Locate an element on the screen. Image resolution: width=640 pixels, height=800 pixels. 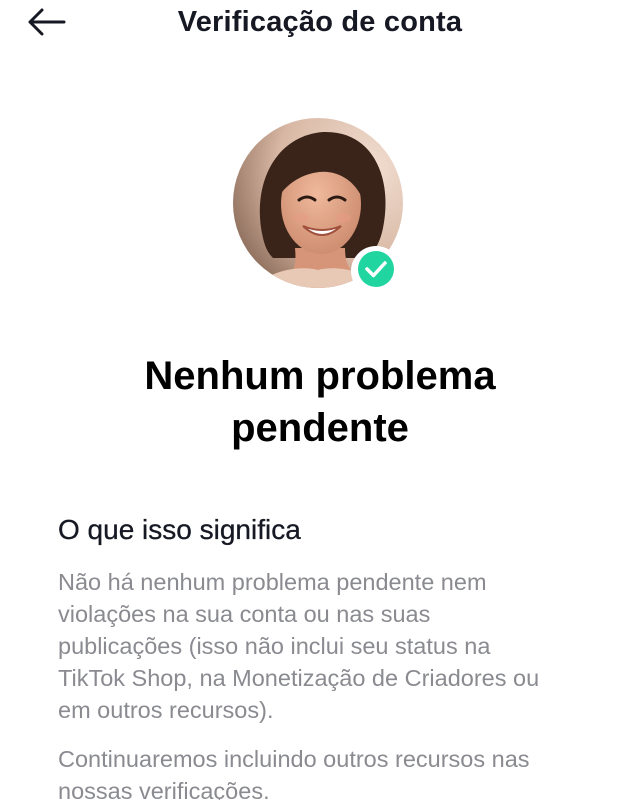
paragraph-line: nossas verificações. is located at coordinates (164, 789).